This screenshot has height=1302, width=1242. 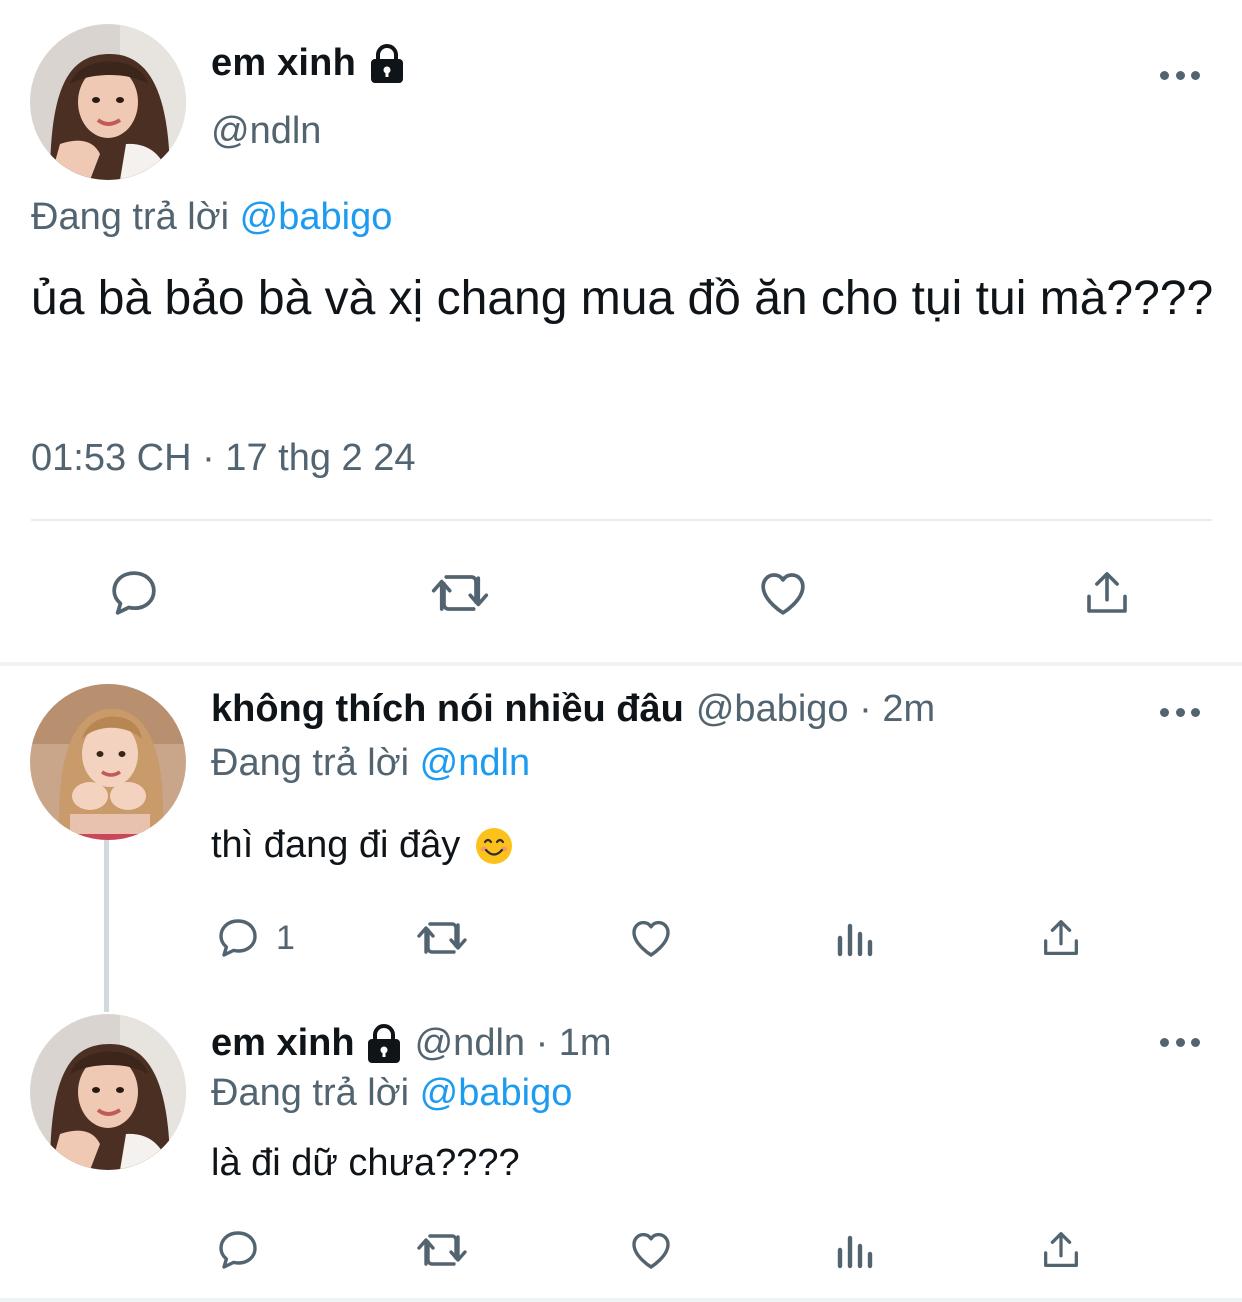 I want to click on reply-count: 1, so click(x=285, y=937).